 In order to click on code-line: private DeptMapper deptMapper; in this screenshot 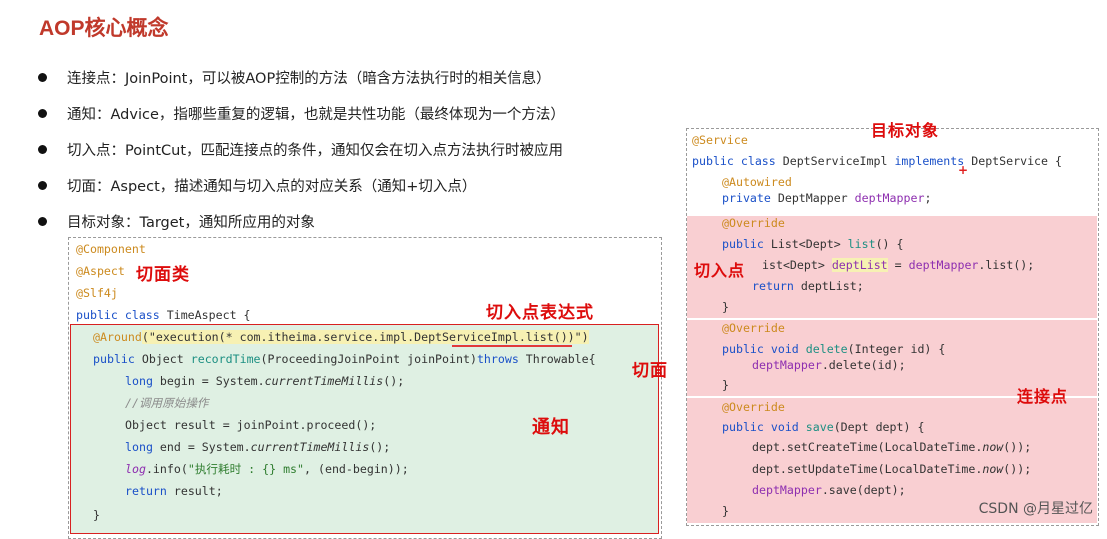, I will do `click(827, 198)`.